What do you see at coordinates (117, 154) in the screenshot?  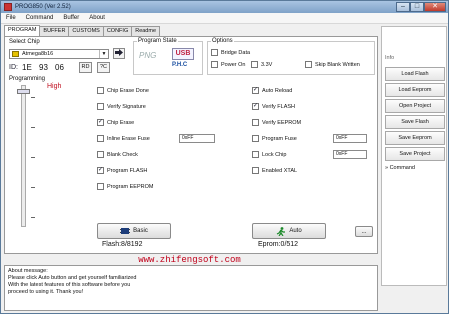 I see `check-blank-check: Blank Check` at bounding box center [117, 154].